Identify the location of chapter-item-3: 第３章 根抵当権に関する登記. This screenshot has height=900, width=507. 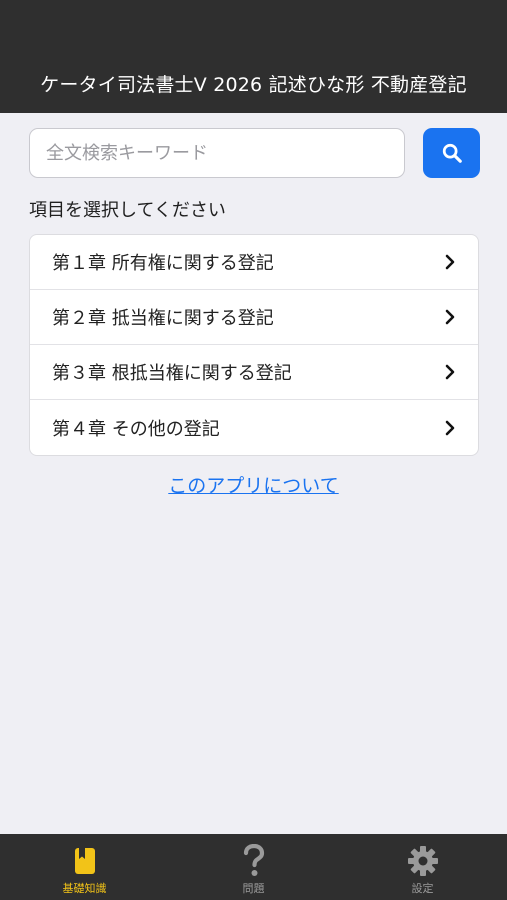
(254, 372).